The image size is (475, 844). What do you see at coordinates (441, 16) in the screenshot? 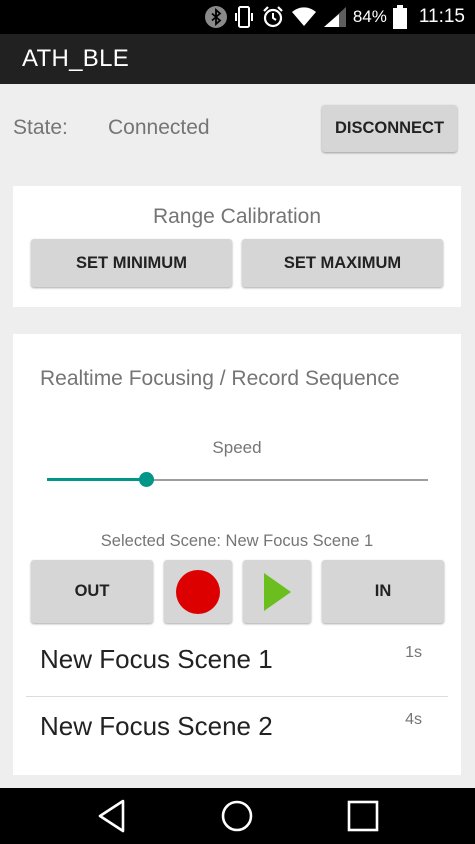
I see `clock: 11:15` at bounding box center [441, 16].